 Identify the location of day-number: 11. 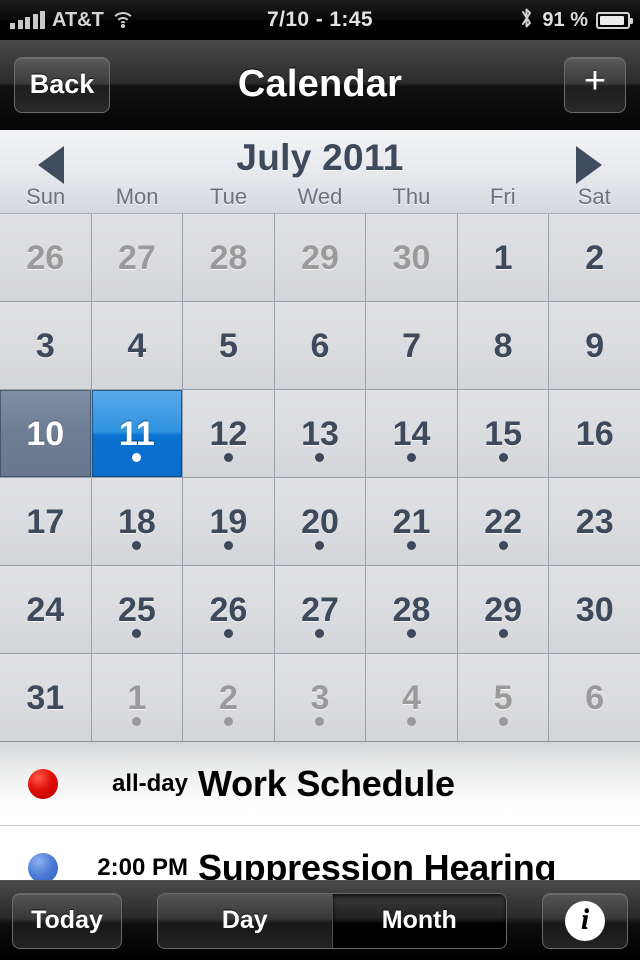
(136, 433).